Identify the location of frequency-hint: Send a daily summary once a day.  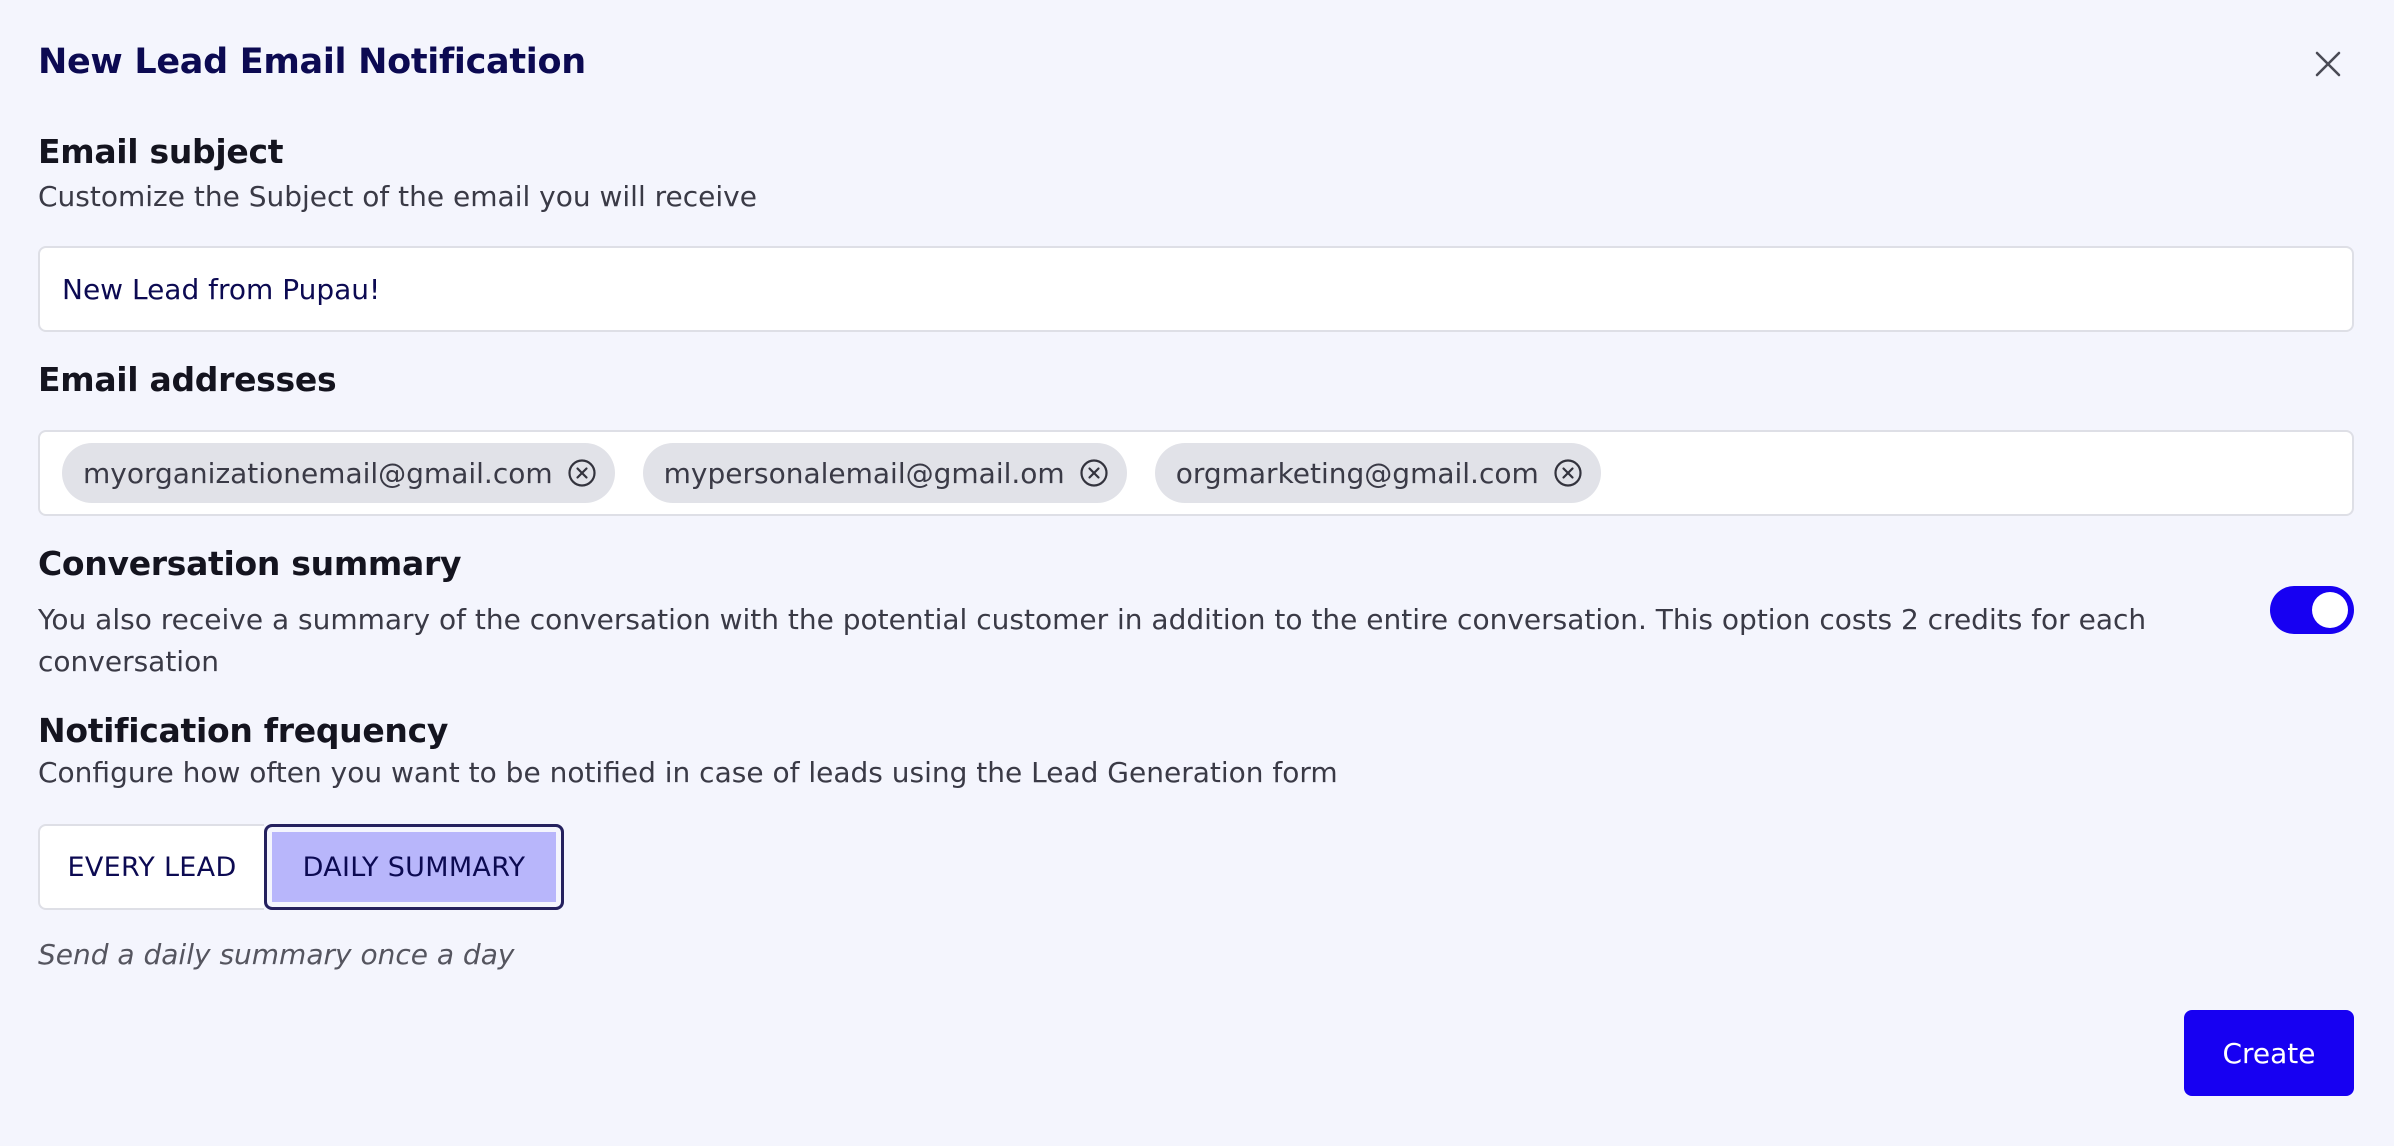
(276, 954).